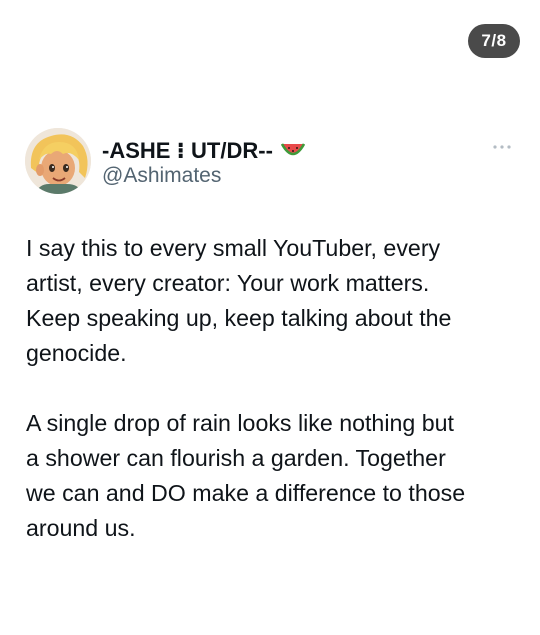 The height and width of the screenshot is (635, 540). I want to click on cartoon-avatar-icon, so click(58, 161).